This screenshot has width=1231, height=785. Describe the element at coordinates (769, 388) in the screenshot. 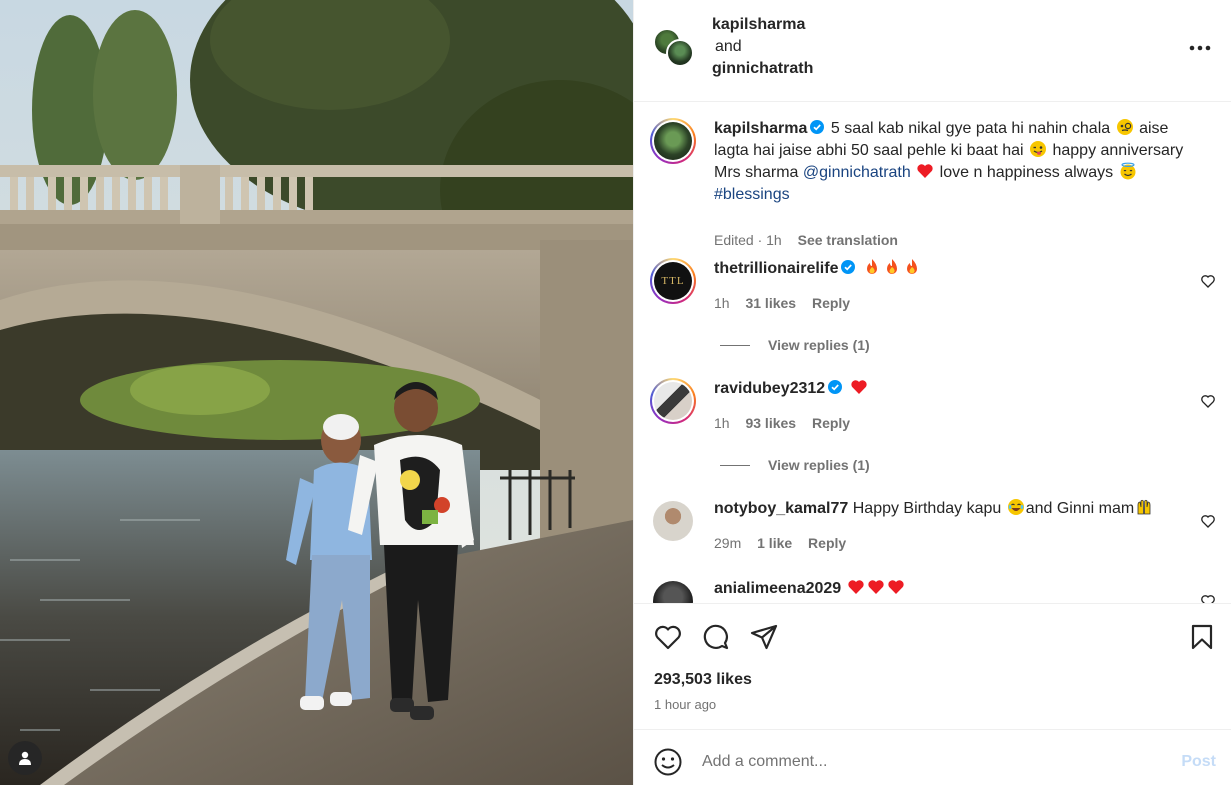

I see `comment-username: ravidubey2312` at that location.